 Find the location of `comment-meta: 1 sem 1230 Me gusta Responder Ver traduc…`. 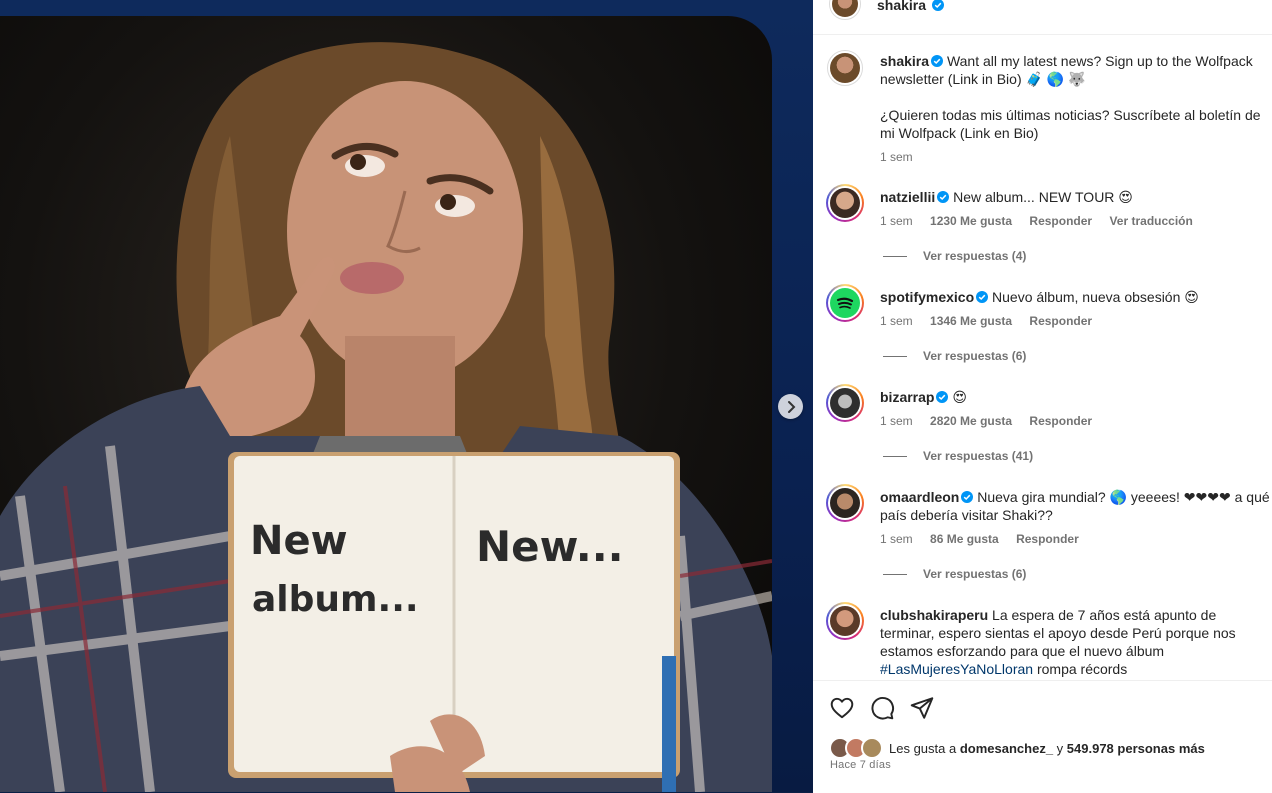

comment-meta: 1 sem 1230 Me gusta Responder Ver traduc… is located at coordinates (1043, 221).